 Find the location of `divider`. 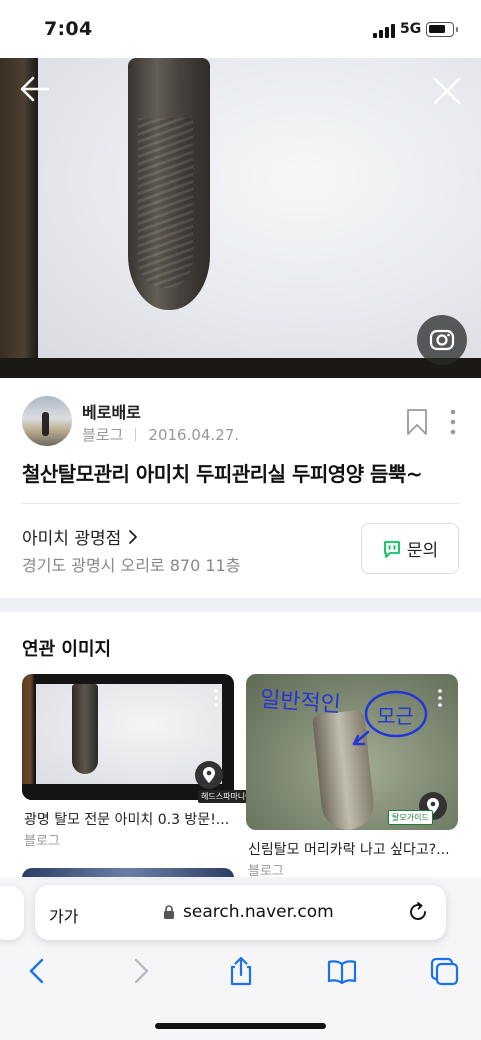

divider is located at coordinates (240, 503).